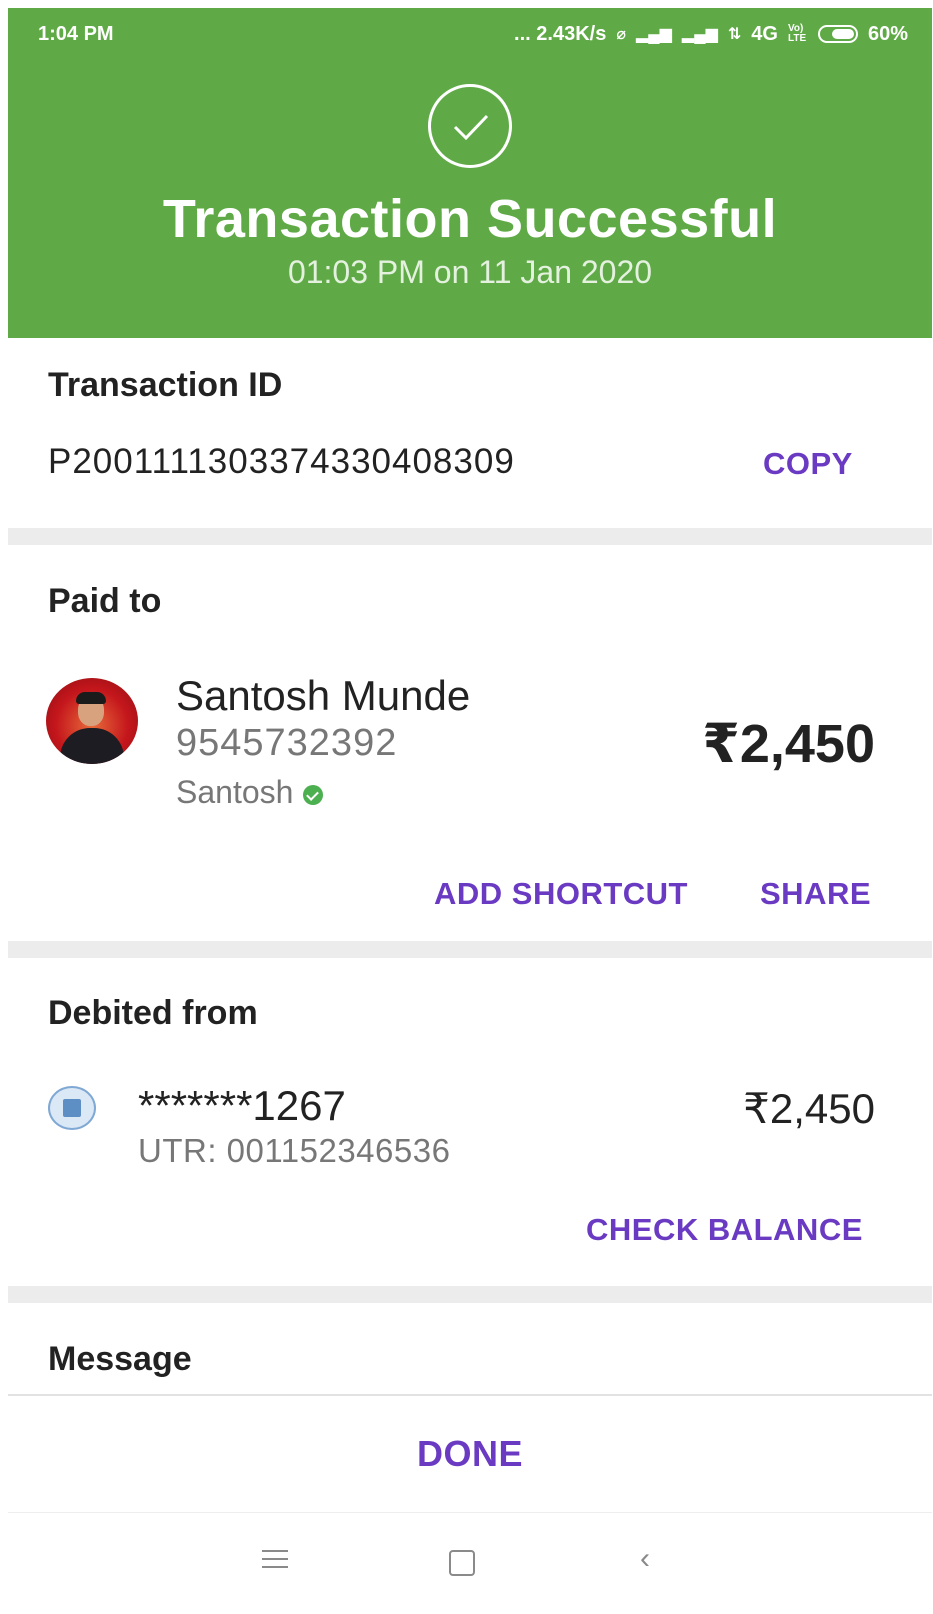 This screenshot has height=1614, width=933. I want to click on check-balance-button: CHECK BALANCE, so click(724, 1230).